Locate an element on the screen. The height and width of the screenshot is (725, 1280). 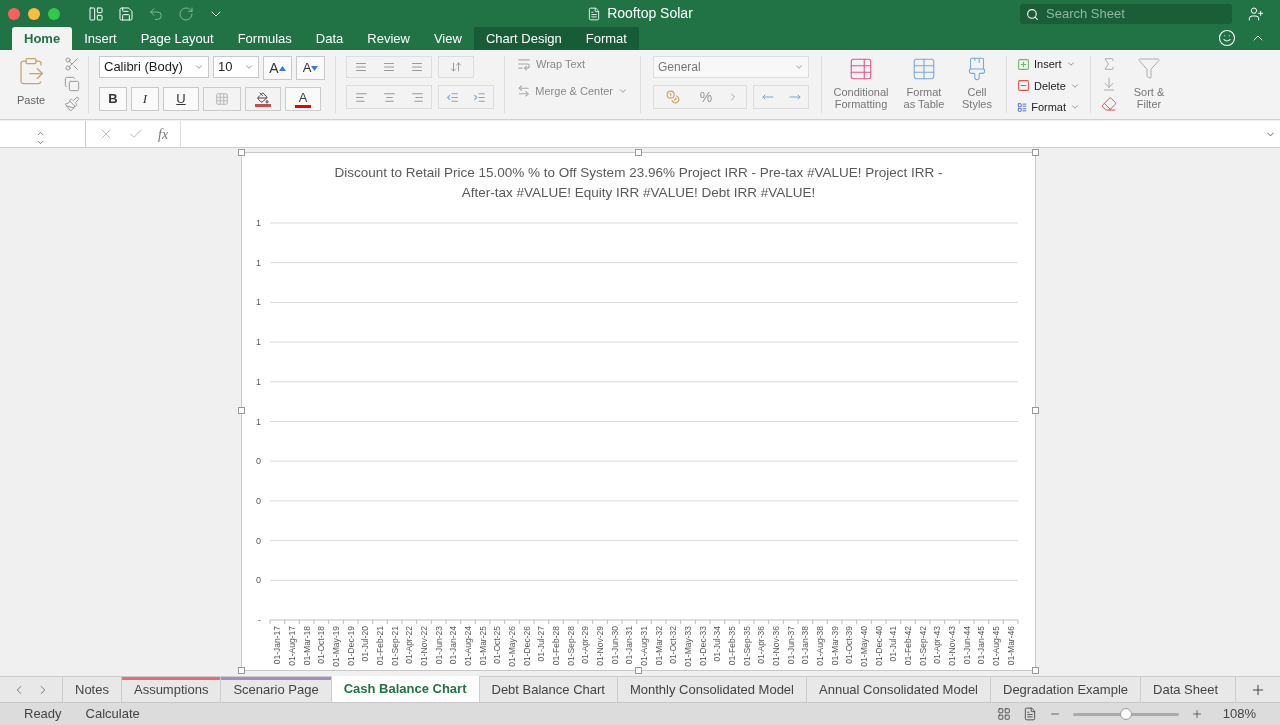
axis-label: 01-Aug-45 is located at coordinates (996, 646).